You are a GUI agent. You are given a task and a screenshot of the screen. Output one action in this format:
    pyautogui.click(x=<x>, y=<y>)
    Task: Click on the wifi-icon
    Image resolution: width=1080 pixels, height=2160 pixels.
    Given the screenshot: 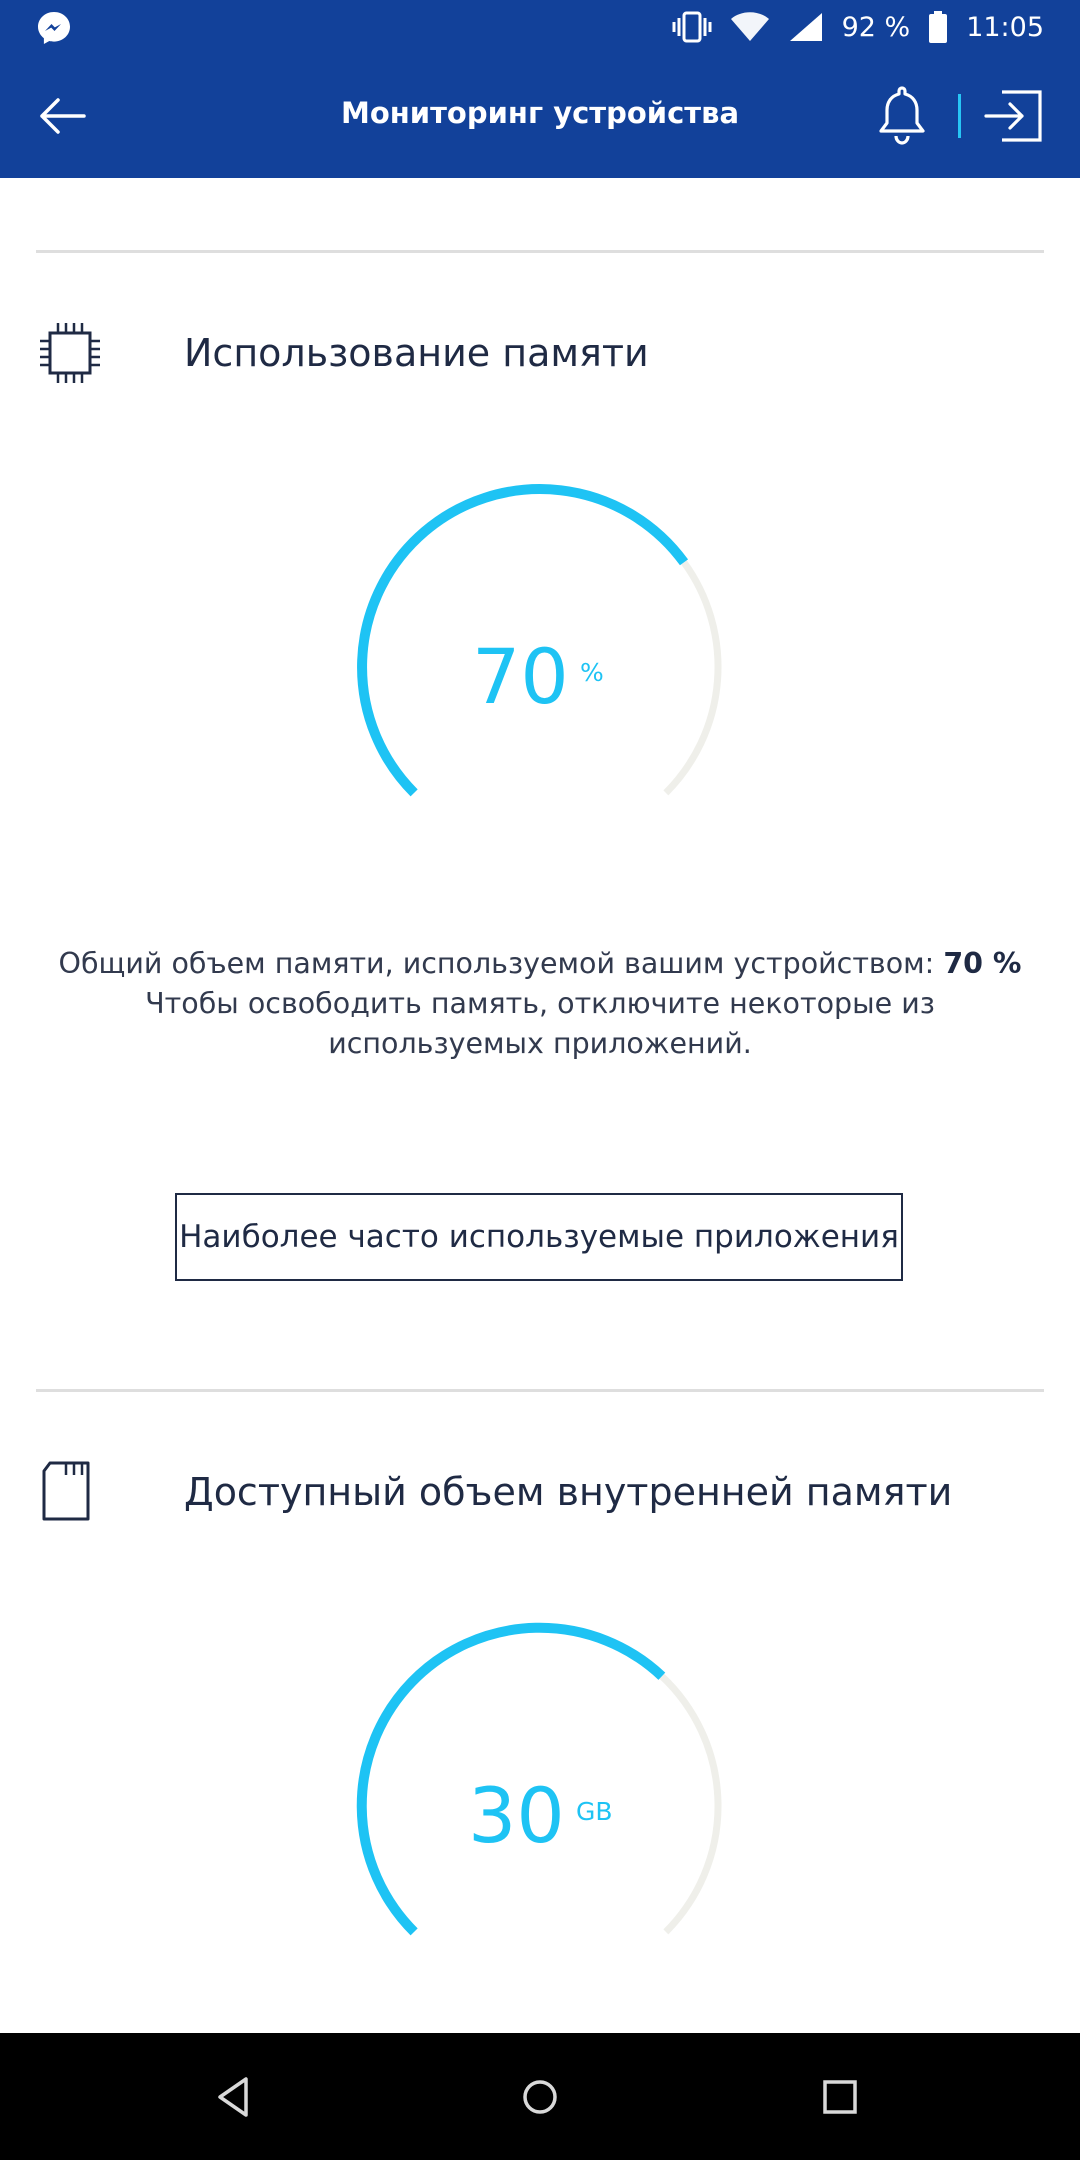 What is the action you would take?
    pyautogui.click(x=749, y=26)
    